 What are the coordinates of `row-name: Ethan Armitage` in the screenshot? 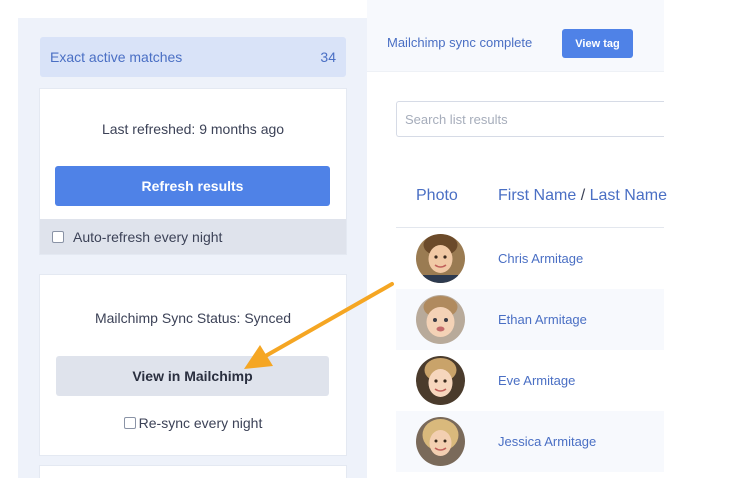 It's located at (542, 319).